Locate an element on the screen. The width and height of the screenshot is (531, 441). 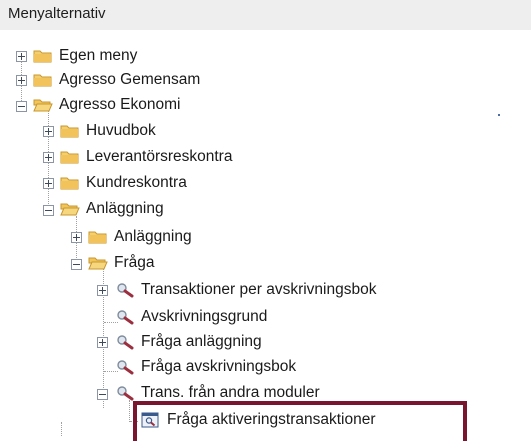
tree-item-label: Trans. från andra moduler is located at coordinates (230, 392).